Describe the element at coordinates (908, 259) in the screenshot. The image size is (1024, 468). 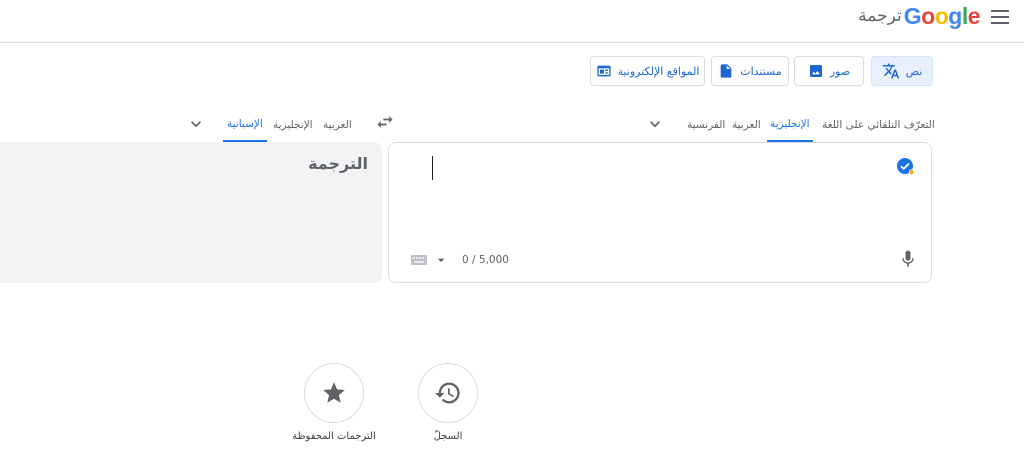
I see `microphone-icon` at that location.